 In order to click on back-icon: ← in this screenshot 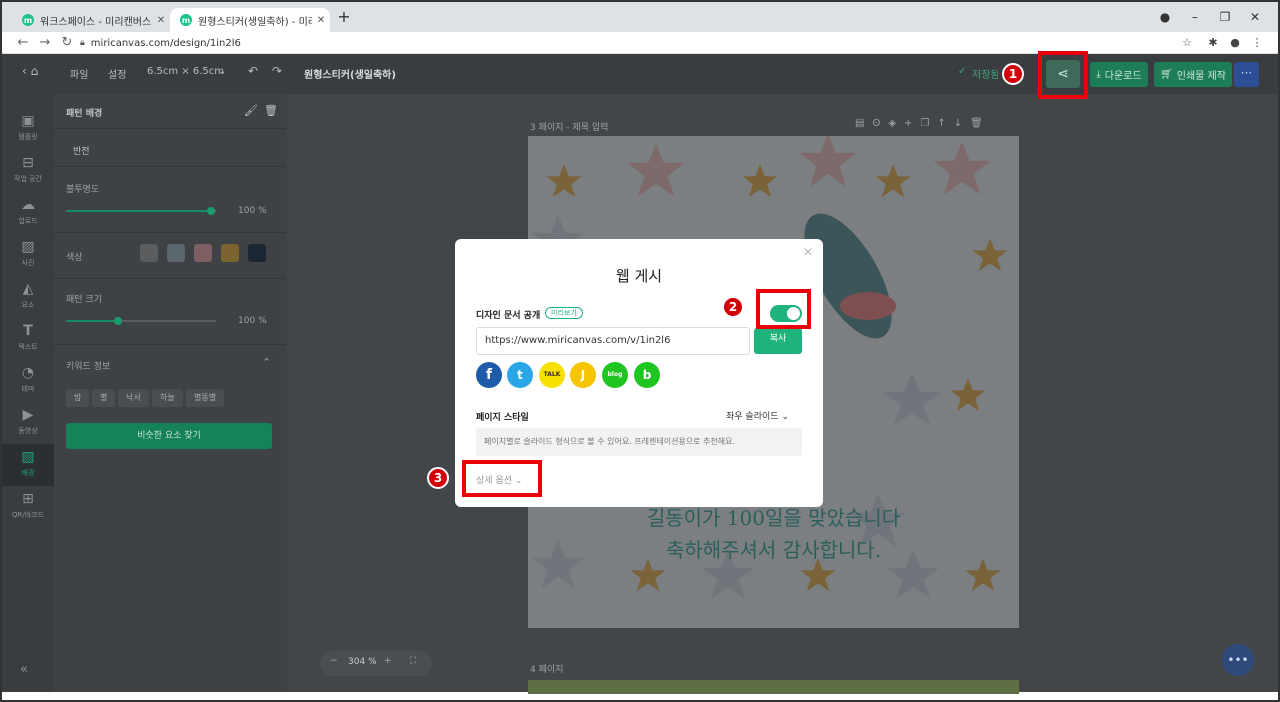, I will do `click(23, 43)`.